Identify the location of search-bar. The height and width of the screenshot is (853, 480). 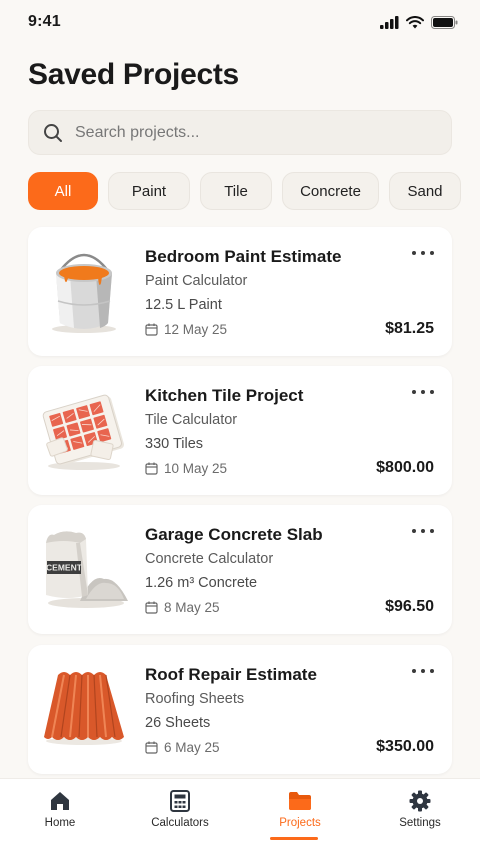
(240, 132).